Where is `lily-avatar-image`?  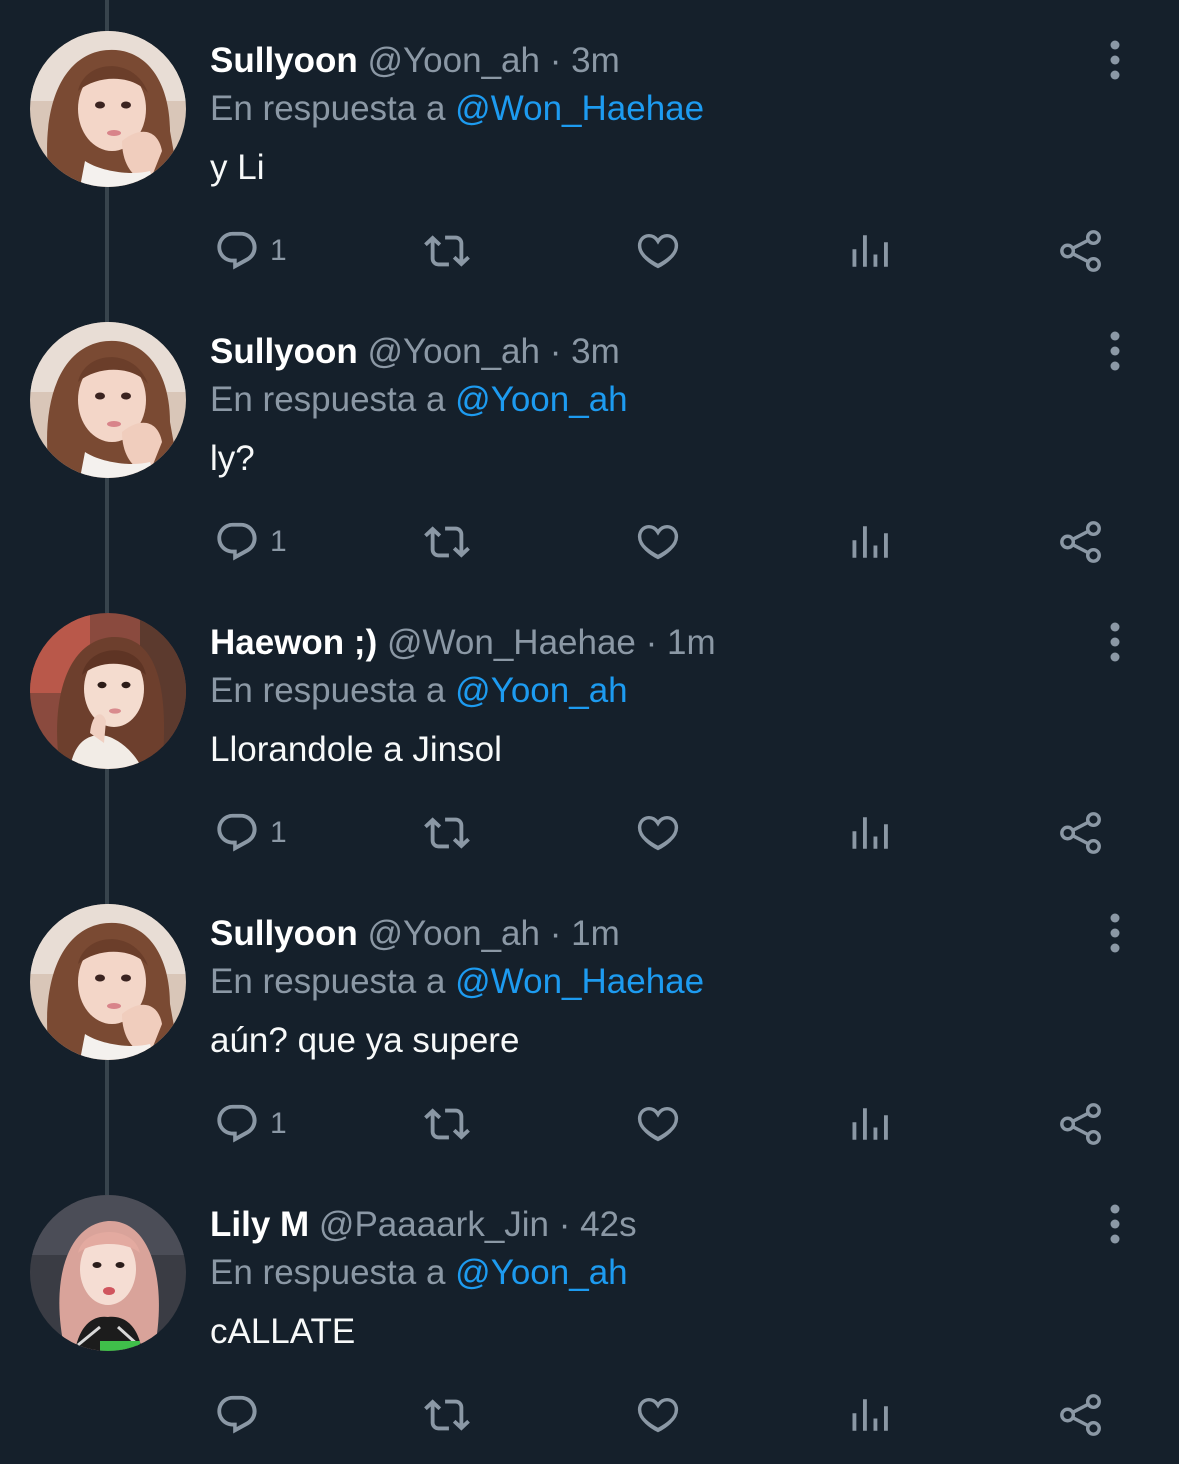 lily-avatar-image is located at coordinates (108, 1273).